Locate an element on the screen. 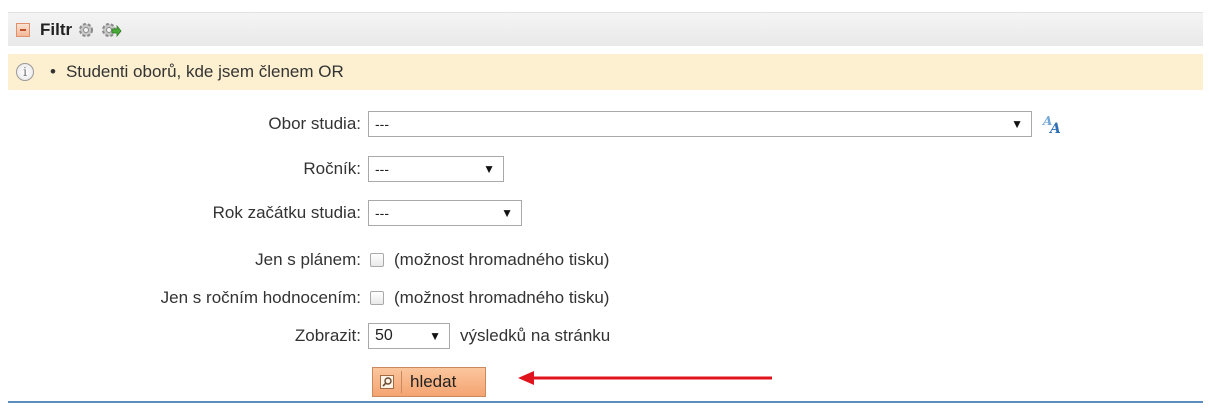  panel-bottom-border is located at coordinates (605, 402).